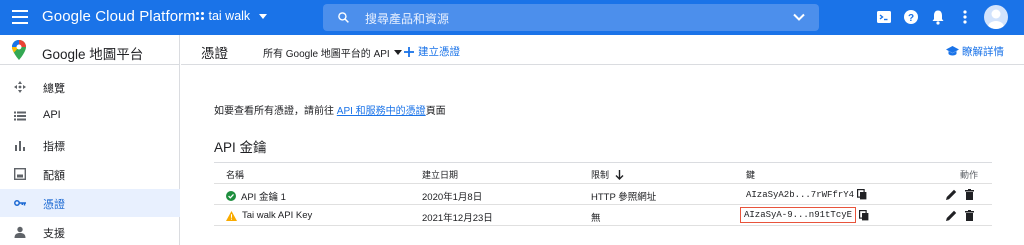  What do you see at coordinates (968, 175) in the screenshot?
I see `column-header-actions: 動作` at bounding box center [968, 175].